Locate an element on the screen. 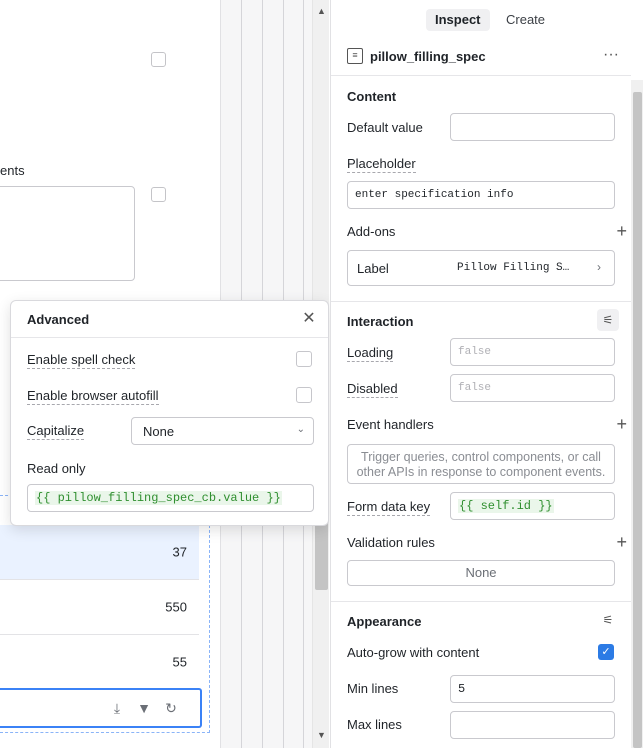  canvas-field-label: ents is located at coordinates (12, 170).